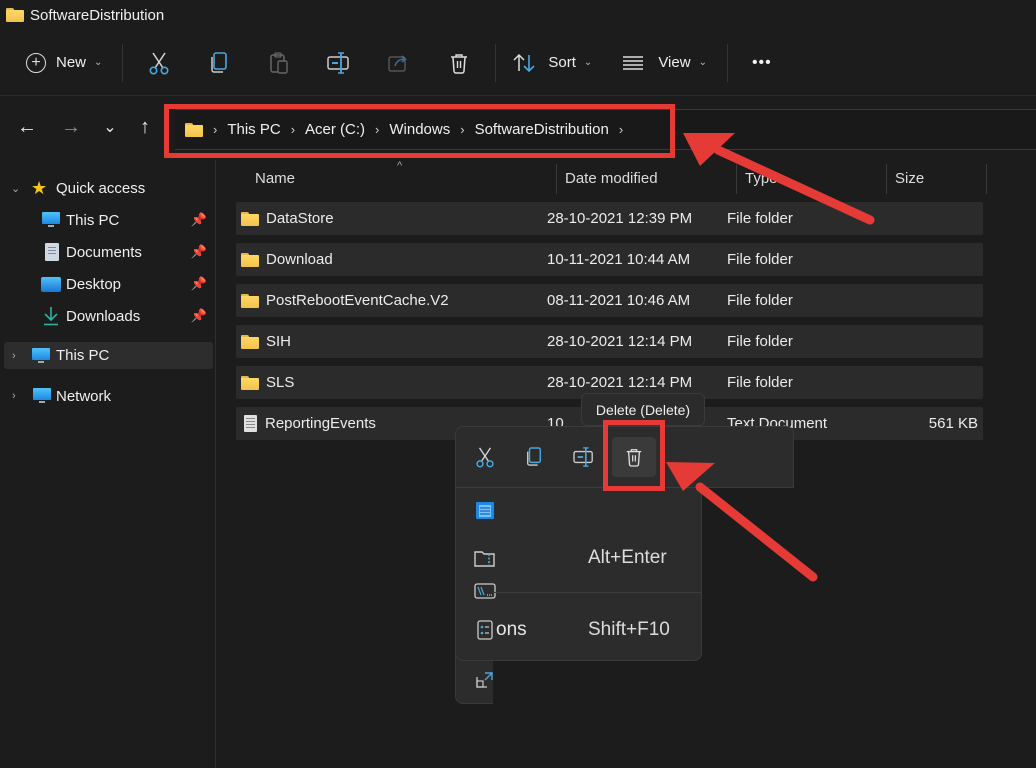 The height and width of the screenshot is (768, 1036). What do you see at coordinates (279, 63) in the screenshot?
I see `paste-button` at bounding box center [279, 63].